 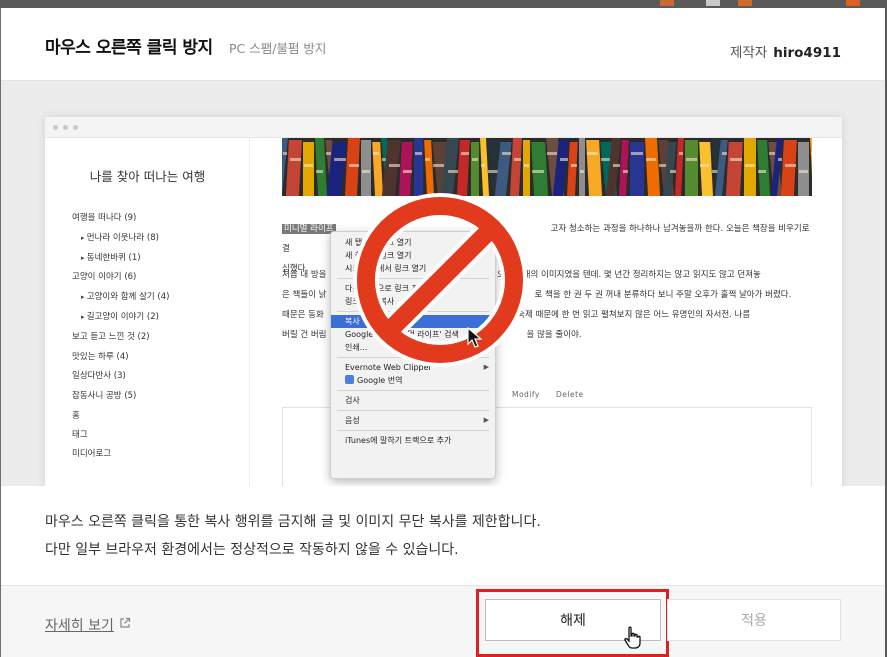 I want to click on category-item: 고양이 이야기 (6), so click(x=104, y=277).